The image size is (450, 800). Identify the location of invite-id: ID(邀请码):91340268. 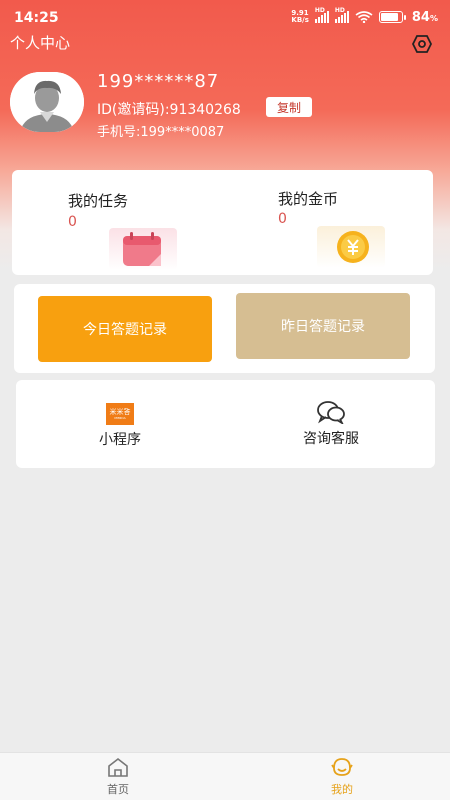
(169, 110).